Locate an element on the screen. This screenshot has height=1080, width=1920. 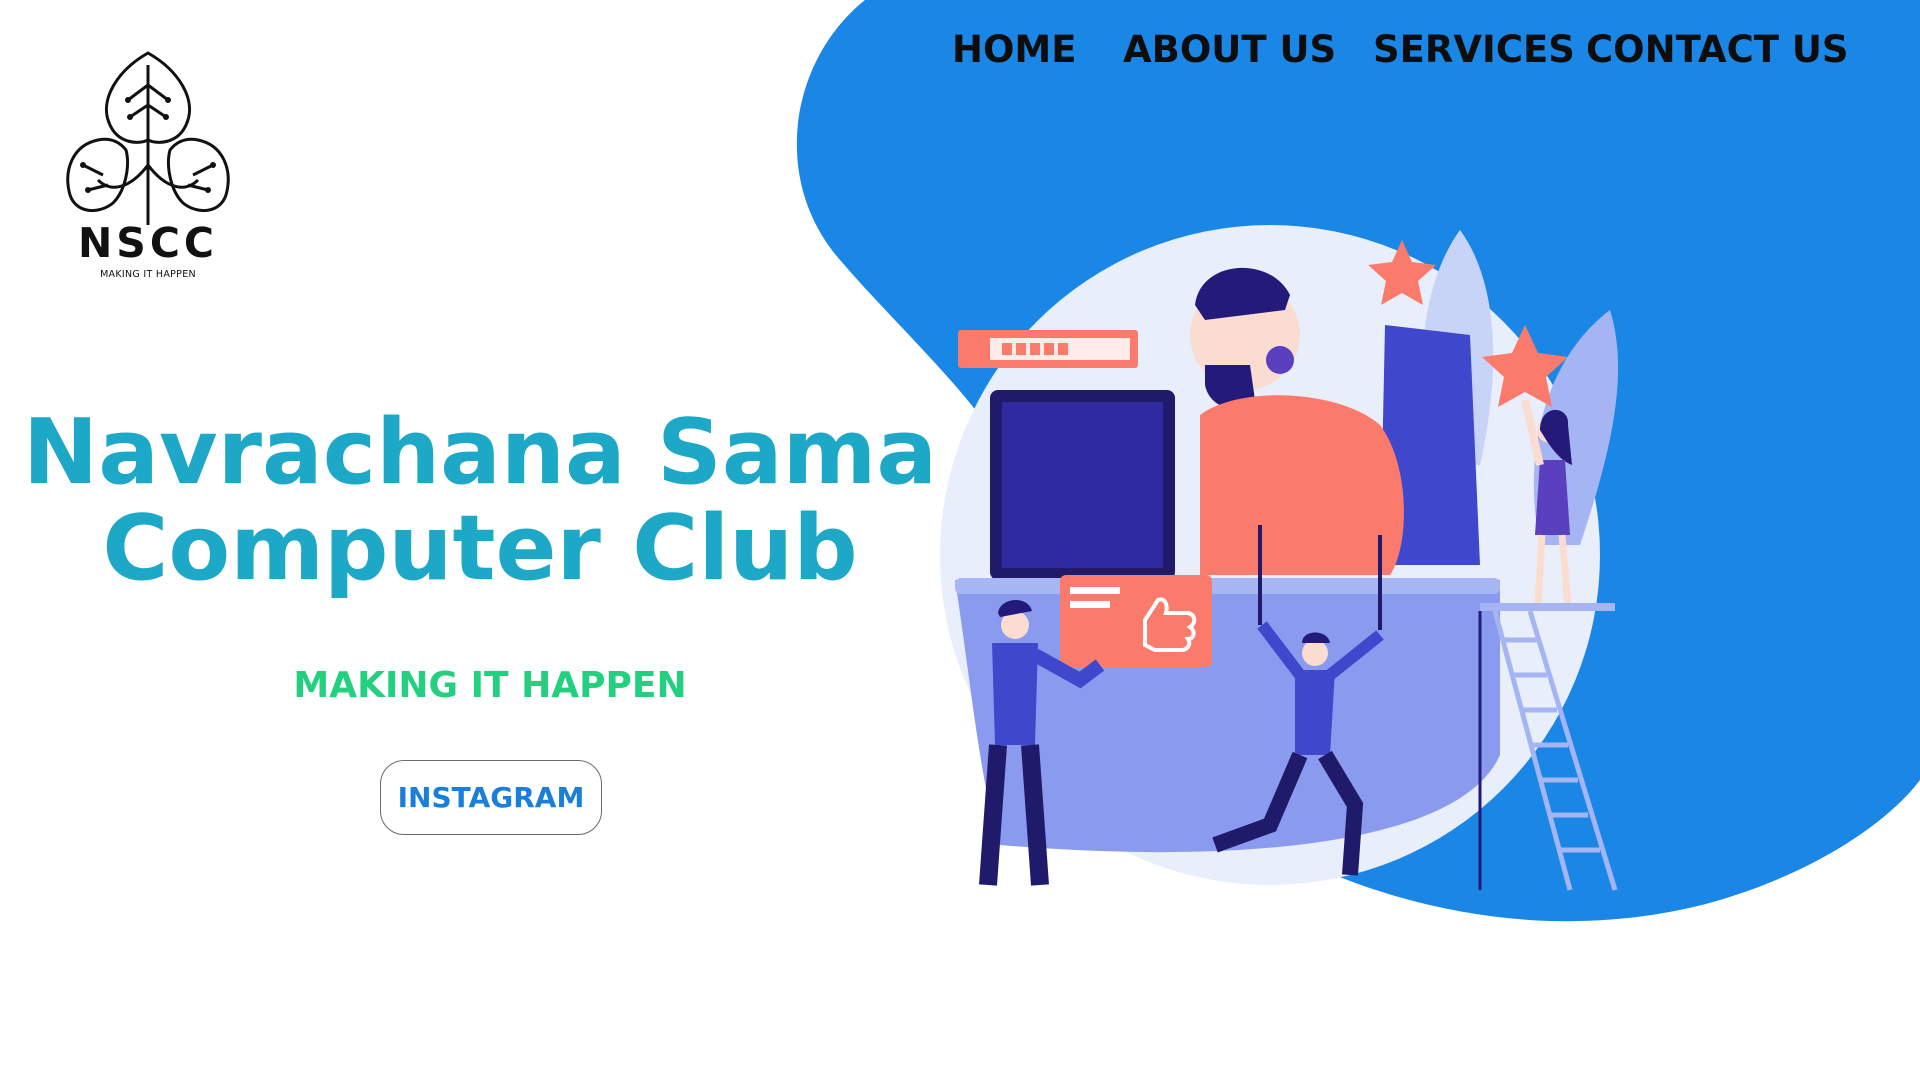
hero-title: Navrachana Sama Computer Club is located at coordinates (480, 501).